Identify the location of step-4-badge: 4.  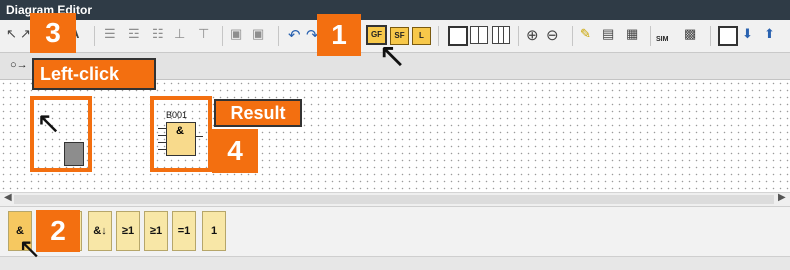
(235, 151).